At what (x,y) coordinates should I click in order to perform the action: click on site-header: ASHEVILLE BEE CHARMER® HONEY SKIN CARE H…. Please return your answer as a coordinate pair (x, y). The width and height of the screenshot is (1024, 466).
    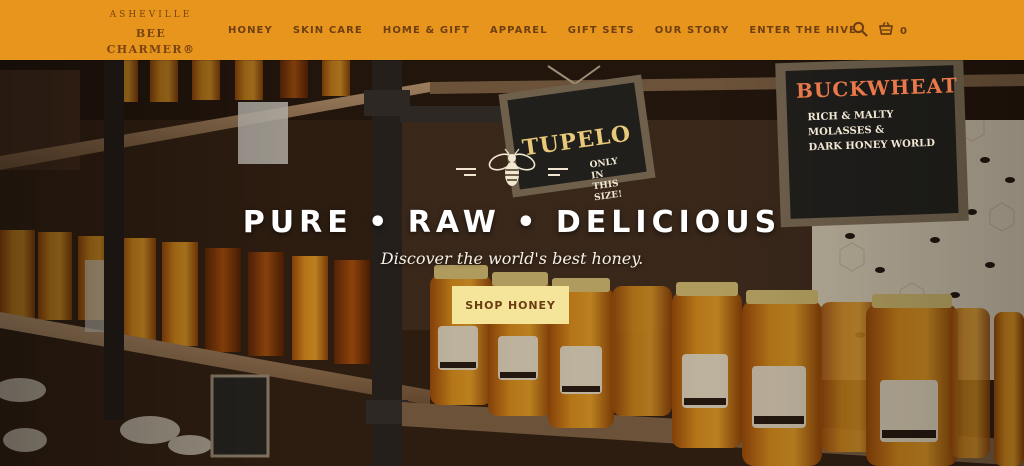
    Looking at the image, I should click on (512, 30).